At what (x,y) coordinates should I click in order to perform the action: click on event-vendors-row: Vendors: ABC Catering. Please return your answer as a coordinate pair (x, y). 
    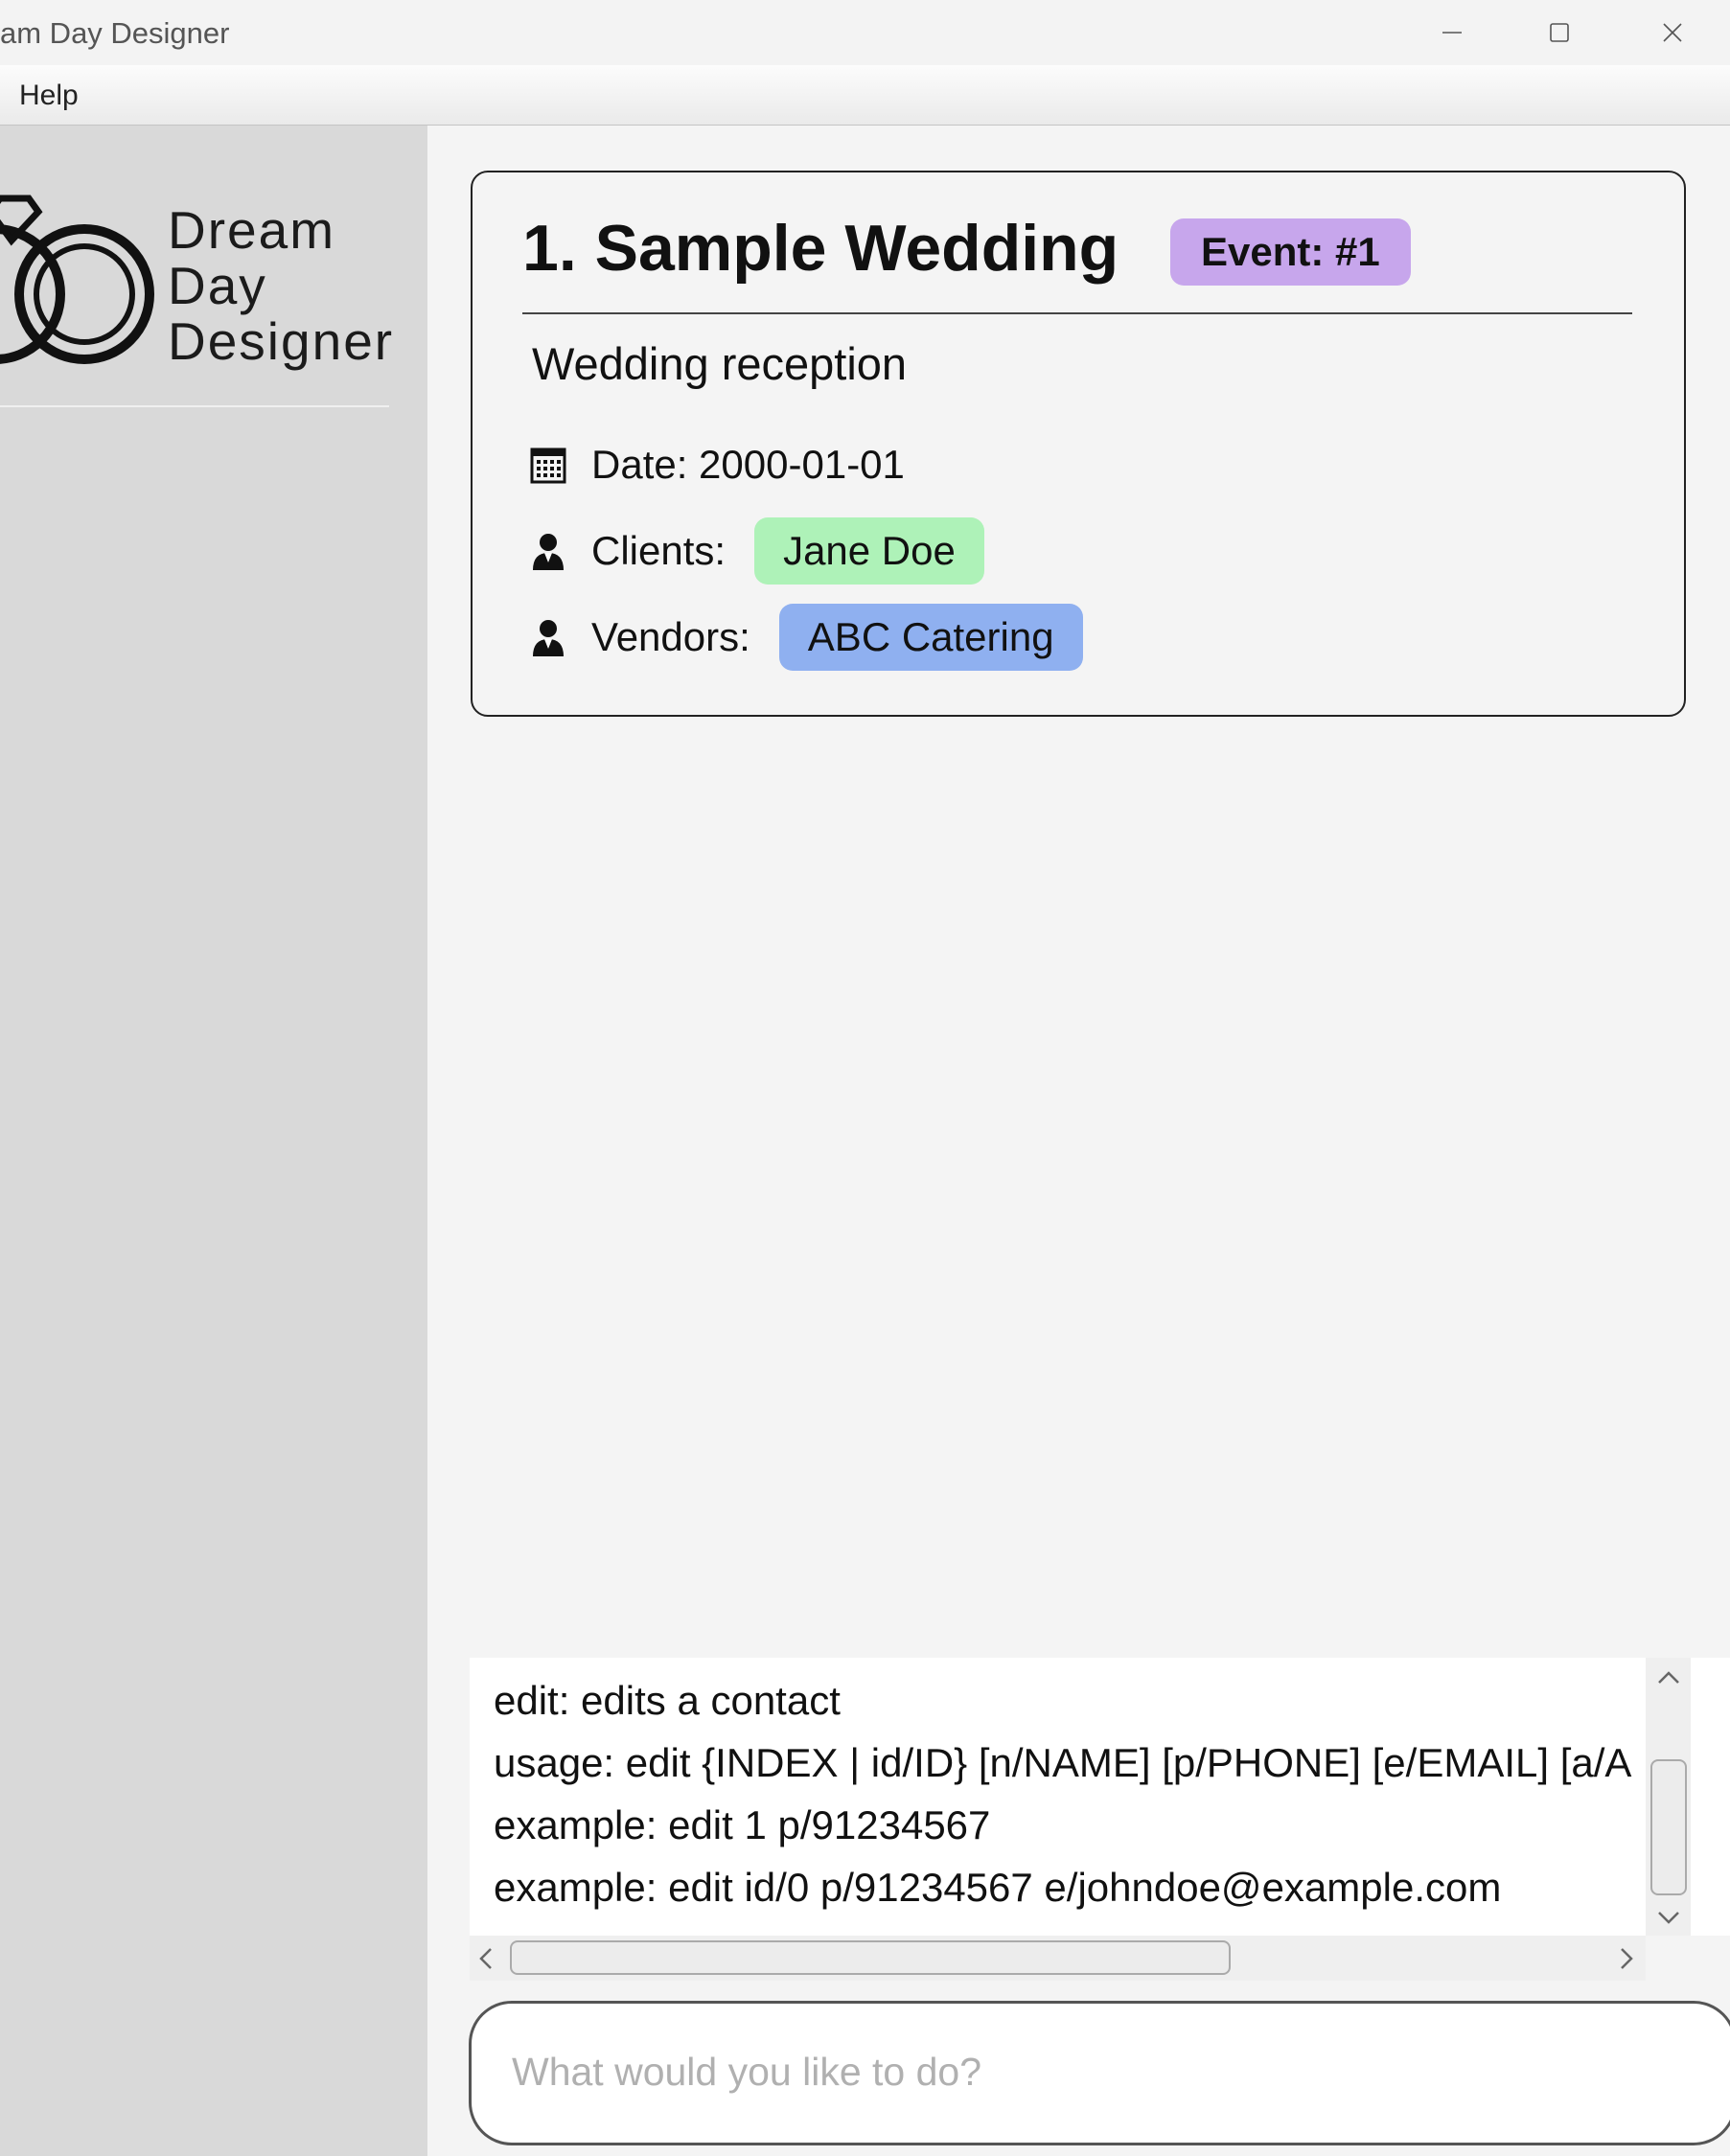
    Looking at the image, I should click on (807, 637).